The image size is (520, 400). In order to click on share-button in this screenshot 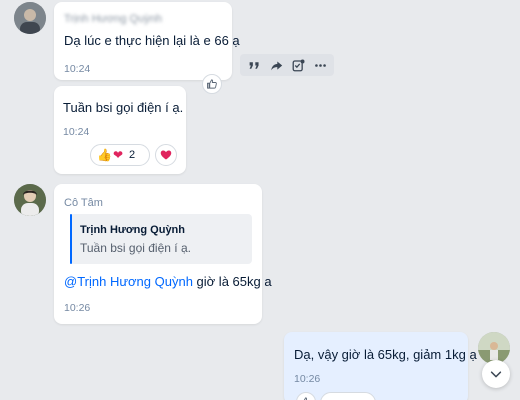, I will do `click(276, 65)`.